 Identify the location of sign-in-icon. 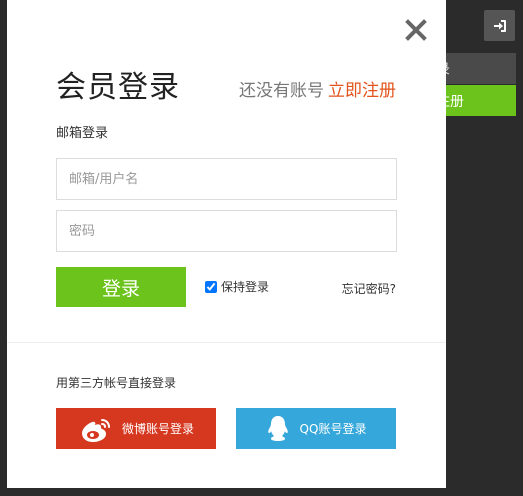
(499, 25).